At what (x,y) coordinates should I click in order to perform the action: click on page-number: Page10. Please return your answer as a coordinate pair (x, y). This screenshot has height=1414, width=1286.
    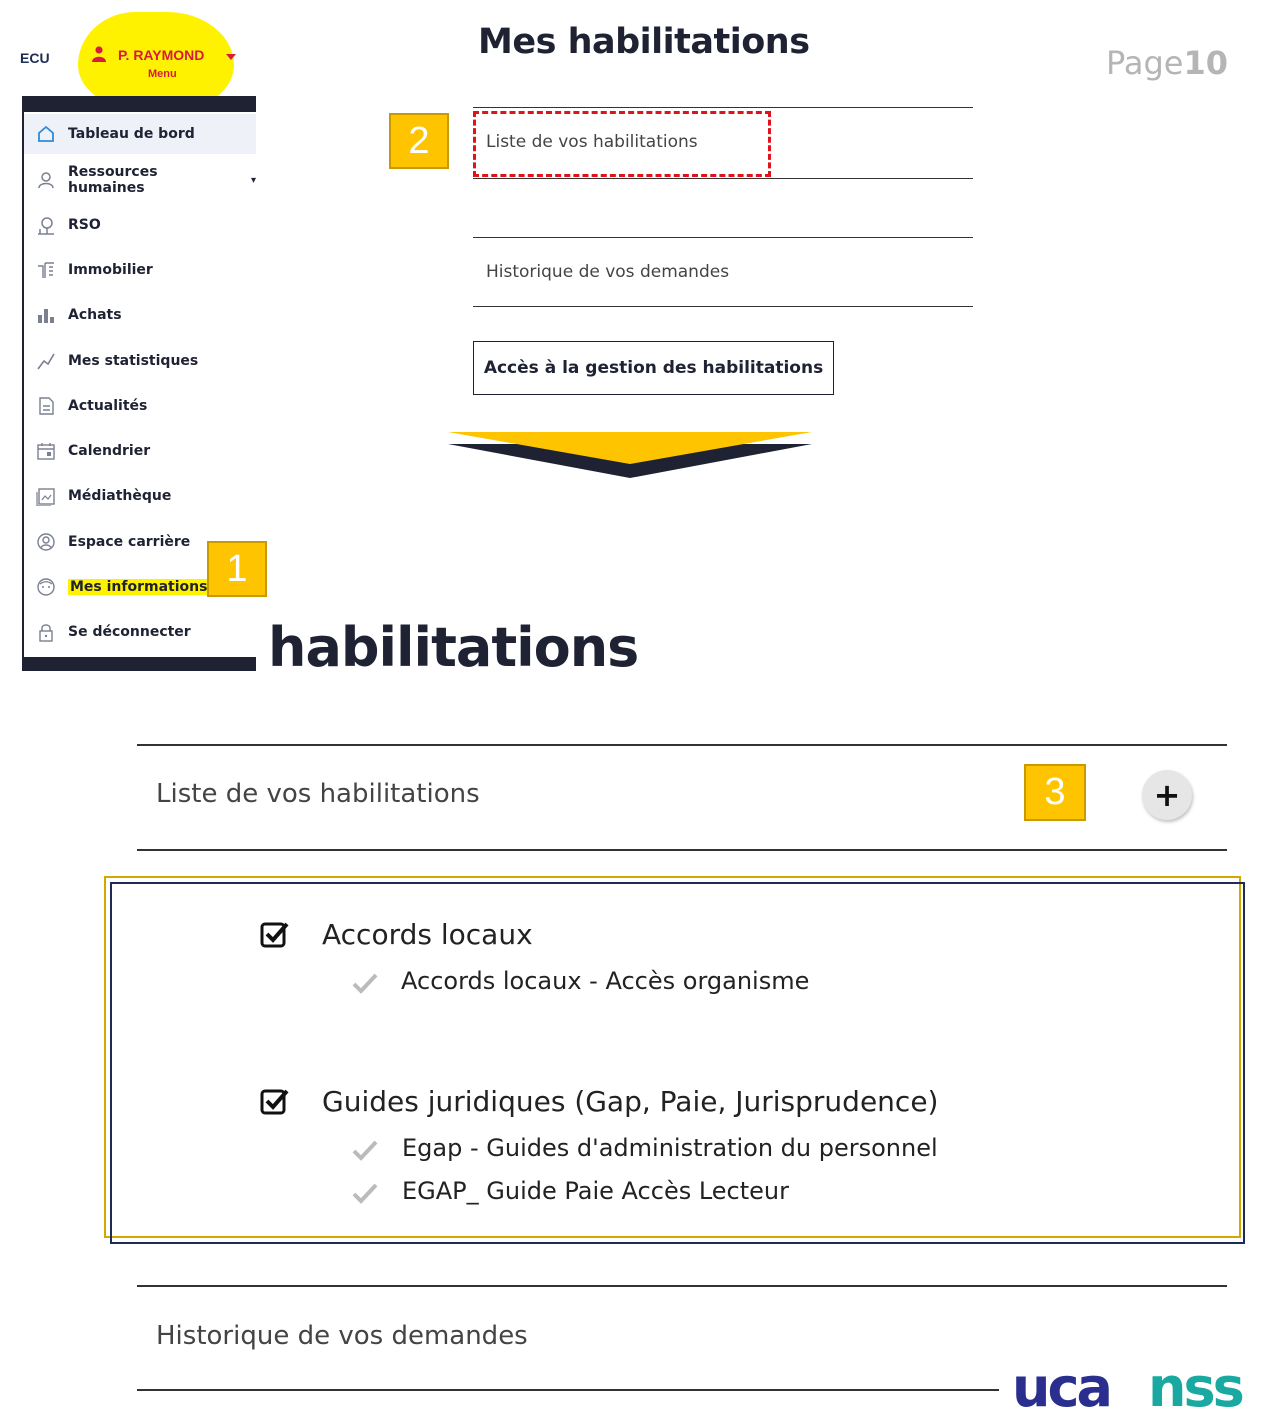
    Looking at the image, I should click on (1167, 63).